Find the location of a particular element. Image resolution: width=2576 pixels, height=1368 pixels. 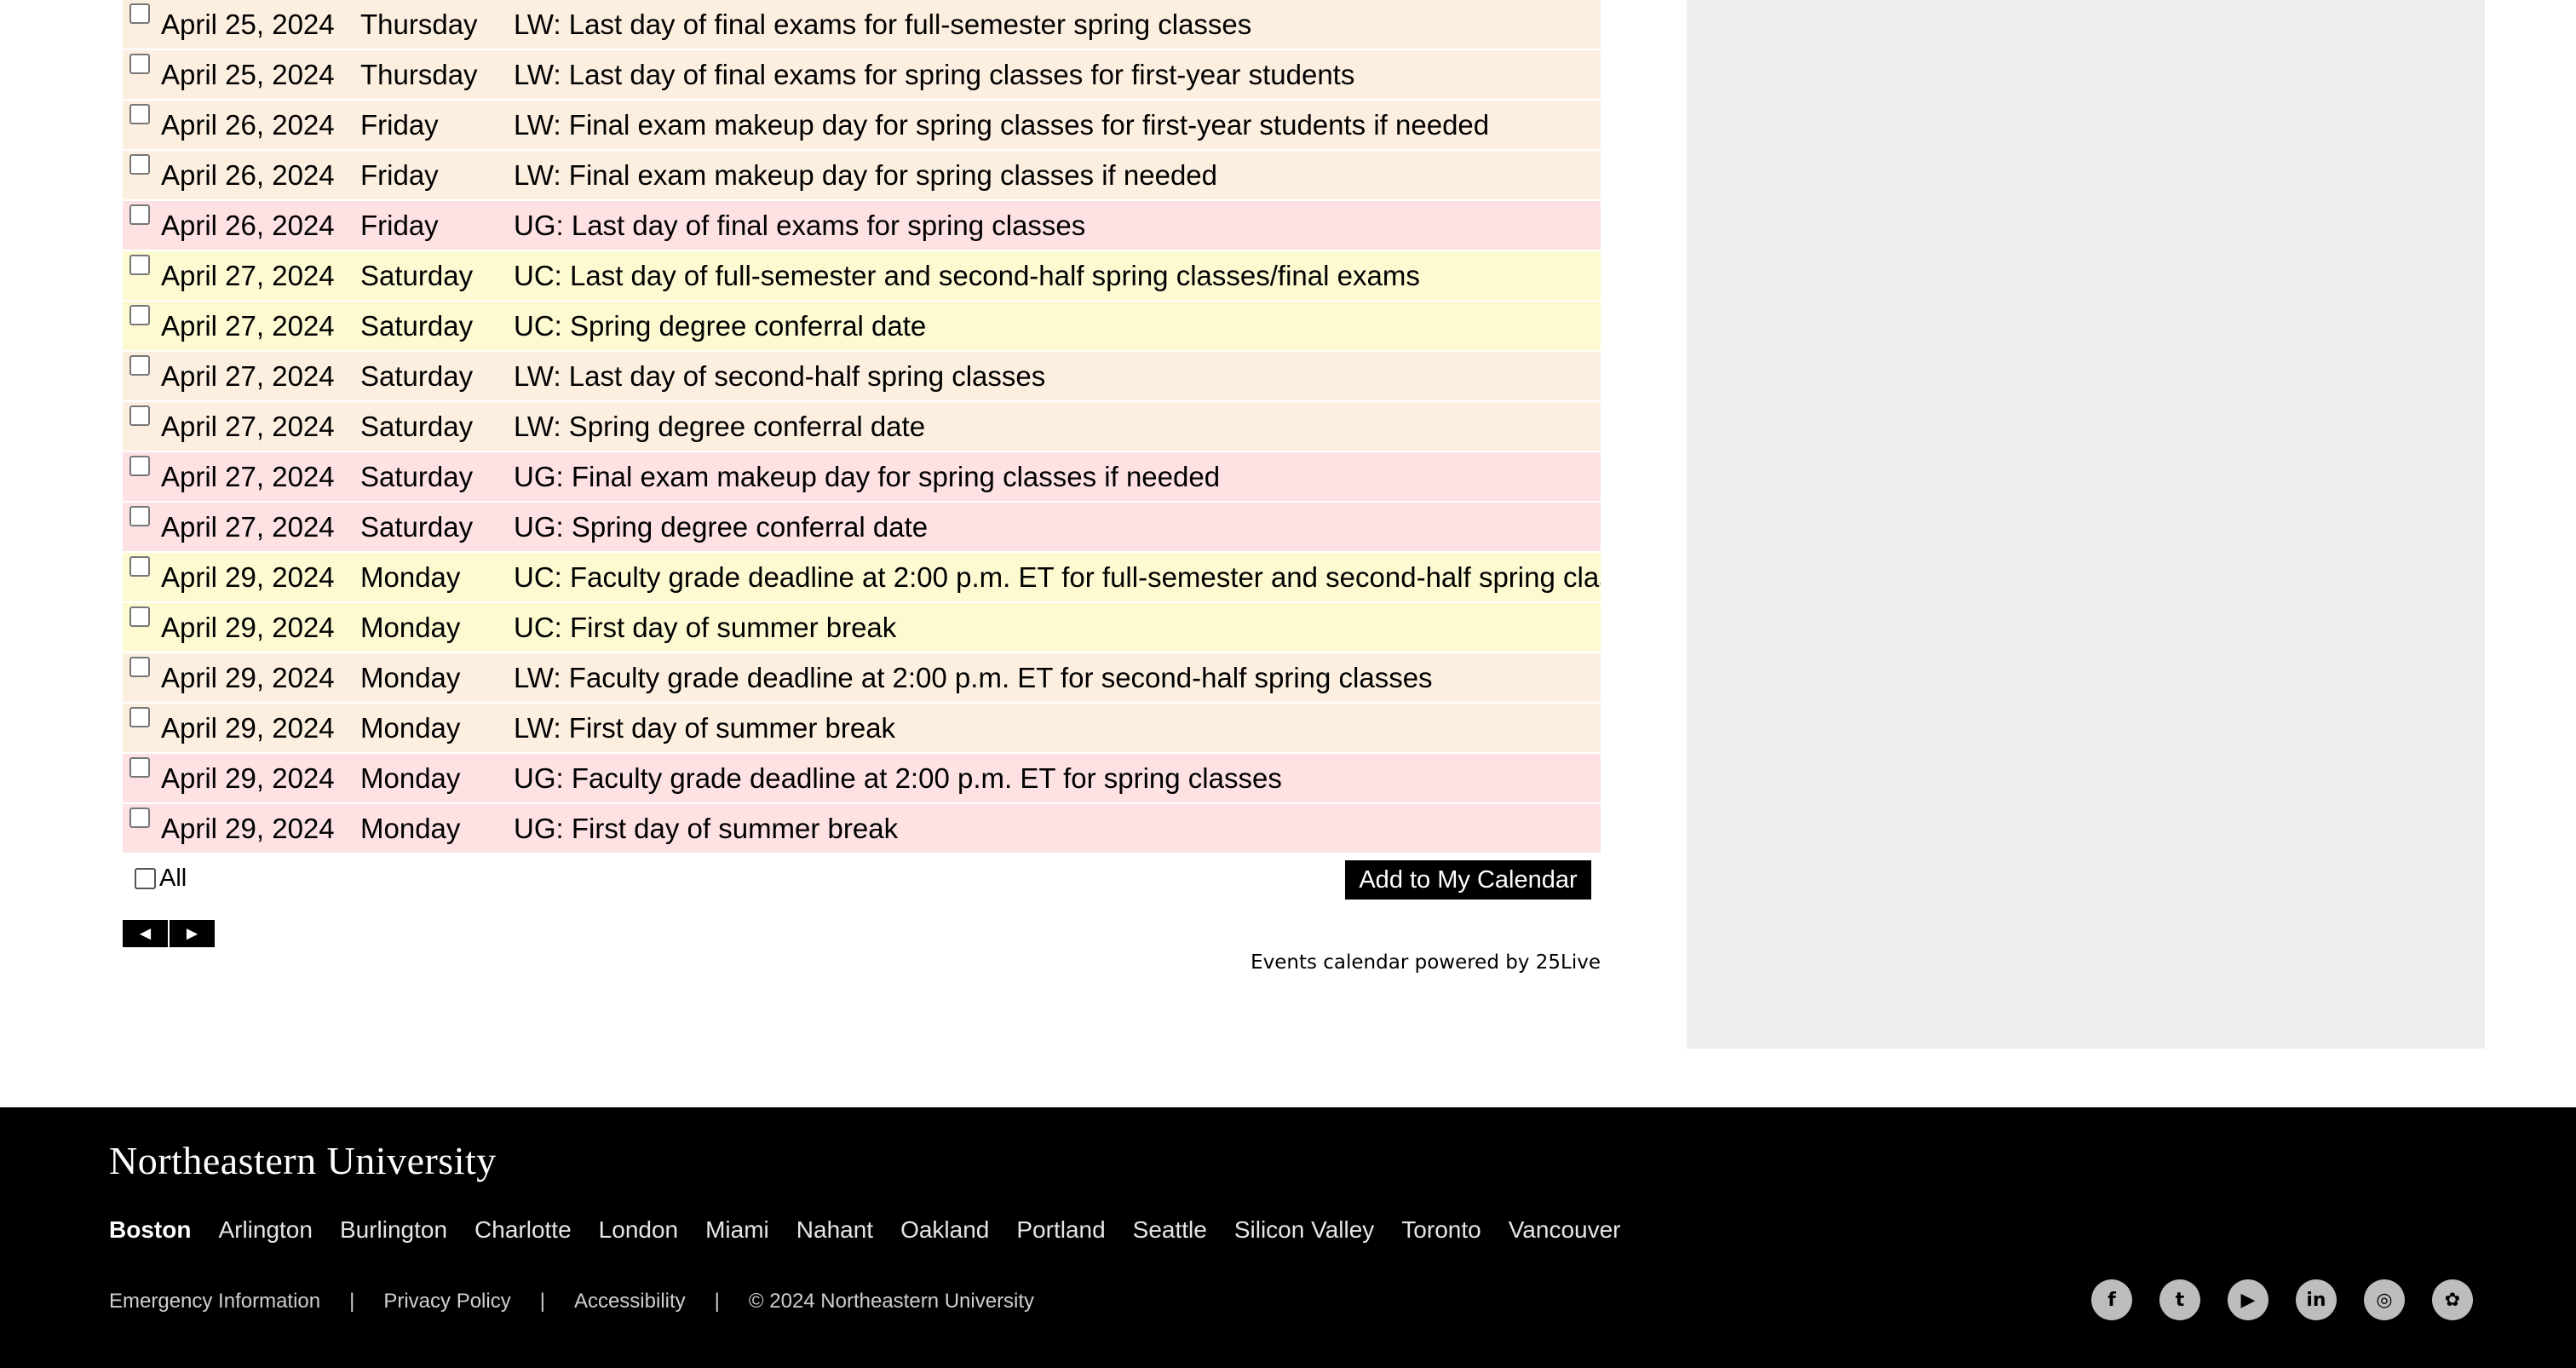

event-title: LW: Spring degree conferral date is located at coordinates (1055, 426).